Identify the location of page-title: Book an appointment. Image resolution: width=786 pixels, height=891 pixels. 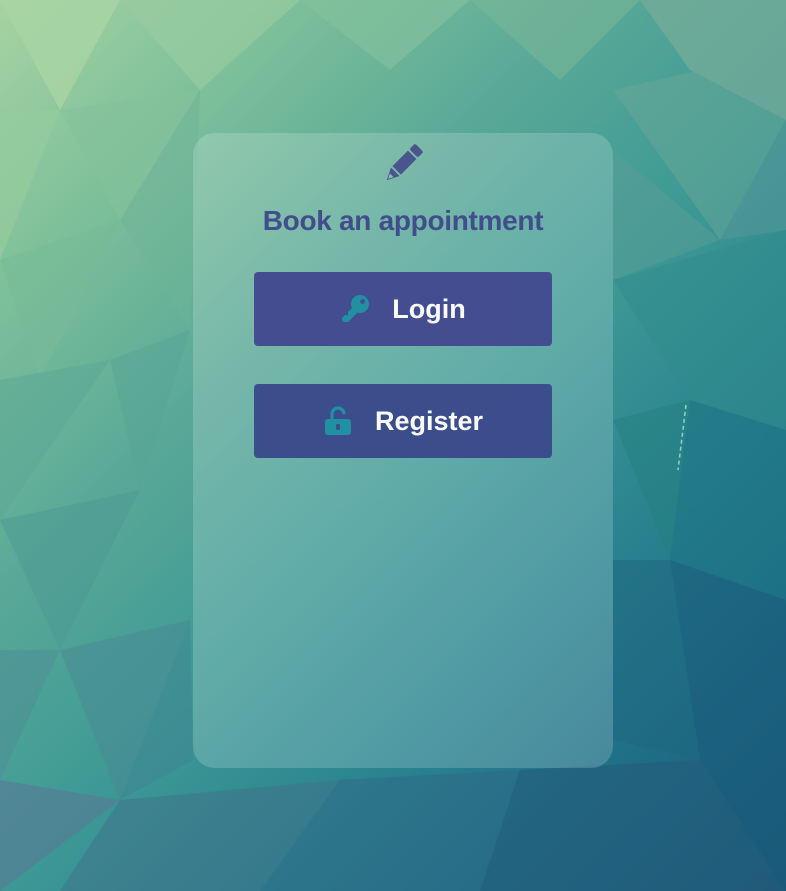
(403, 220).